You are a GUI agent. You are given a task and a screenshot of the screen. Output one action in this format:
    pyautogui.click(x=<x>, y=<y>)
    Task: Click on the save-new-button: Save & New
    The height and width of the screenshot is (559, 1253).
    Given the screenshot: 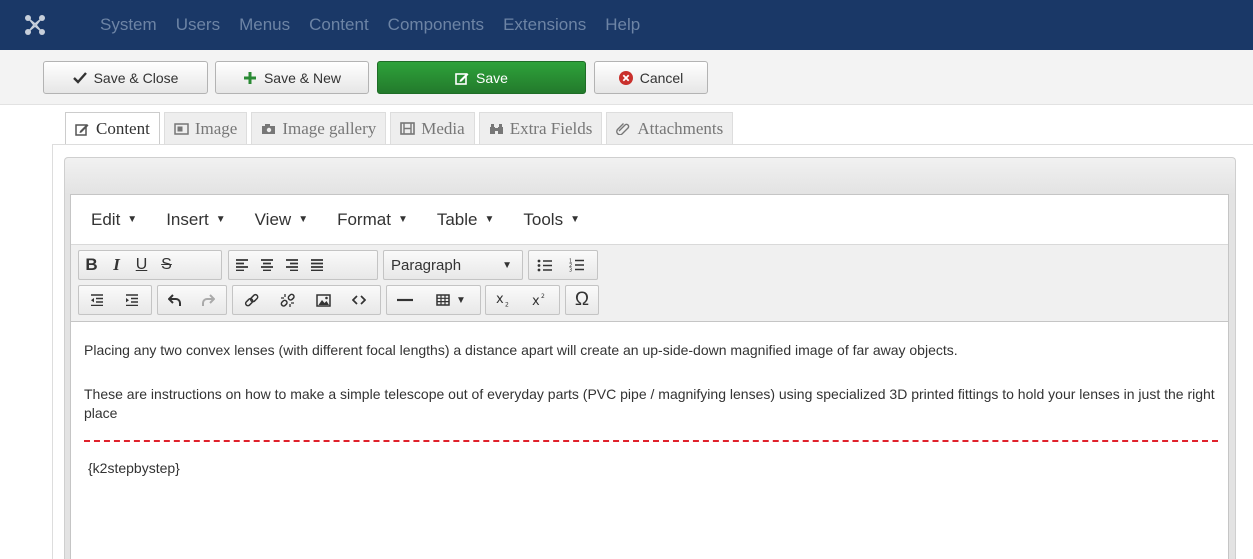 What is the action you would take?
    pyautogui.click(x=292, y=77)
    